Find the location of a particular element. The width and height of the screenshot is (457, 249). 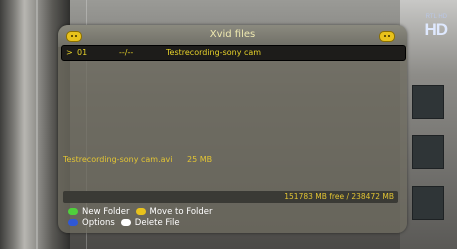

panel-title: Xvid files is located at coordinates (232, 34).